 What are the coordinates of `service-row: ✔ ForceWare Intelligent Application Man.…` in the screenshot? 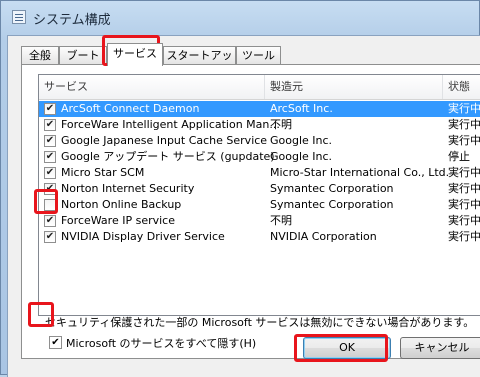 It's located at (259, 125).